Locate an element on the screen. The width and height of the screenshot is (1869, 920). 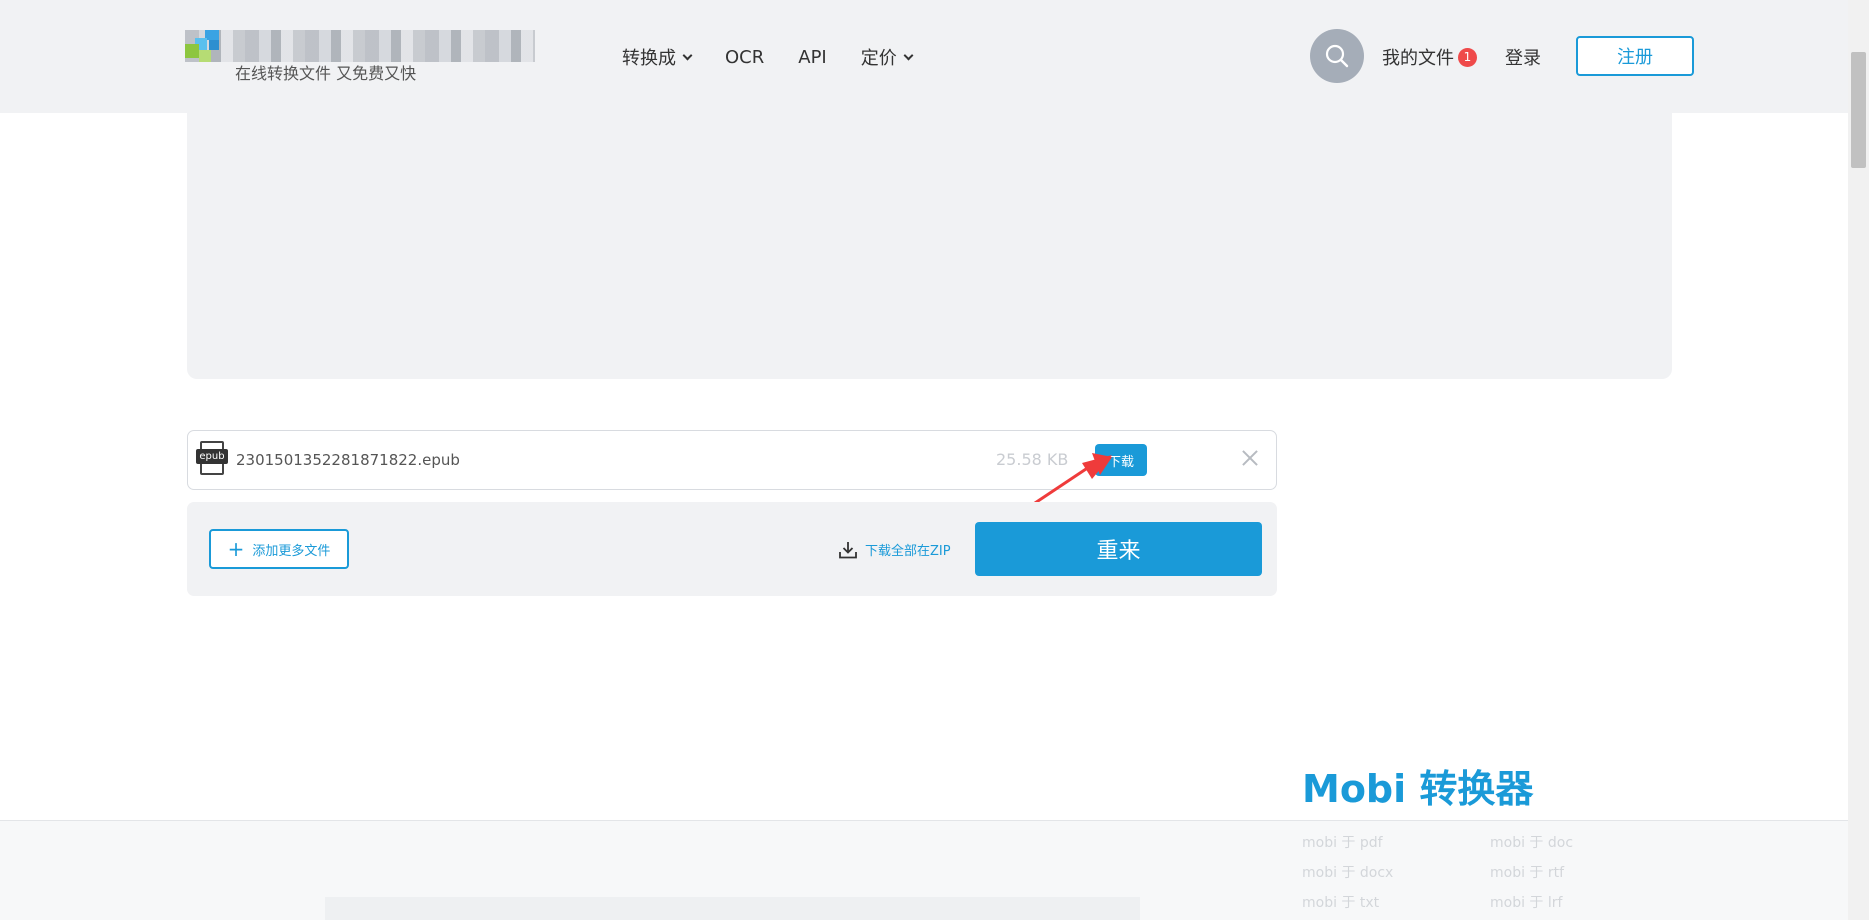
nav-api-label: API is located at coordinates (812, 57).